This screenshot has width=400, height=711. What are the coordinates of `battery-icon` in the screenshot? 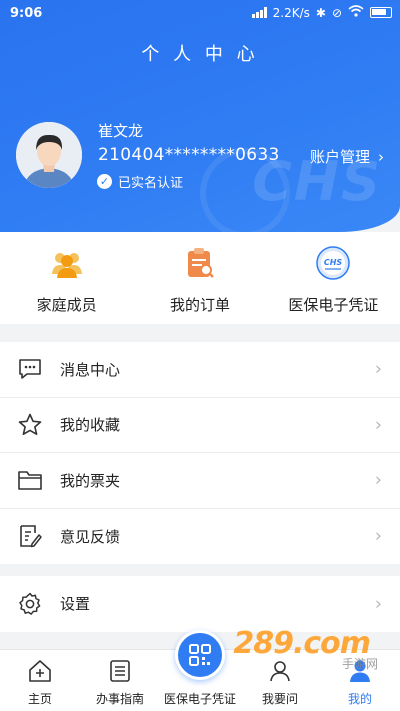 It's located at (381, 12).